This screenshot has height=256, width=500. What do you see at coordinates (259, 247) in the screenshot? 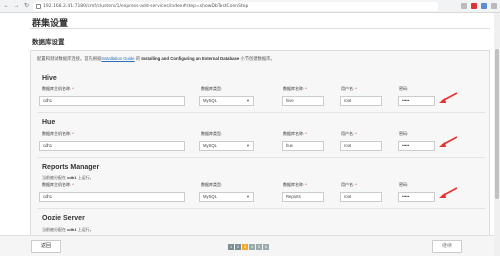
I see `step-5: 5` at bounding box center [259, 247].